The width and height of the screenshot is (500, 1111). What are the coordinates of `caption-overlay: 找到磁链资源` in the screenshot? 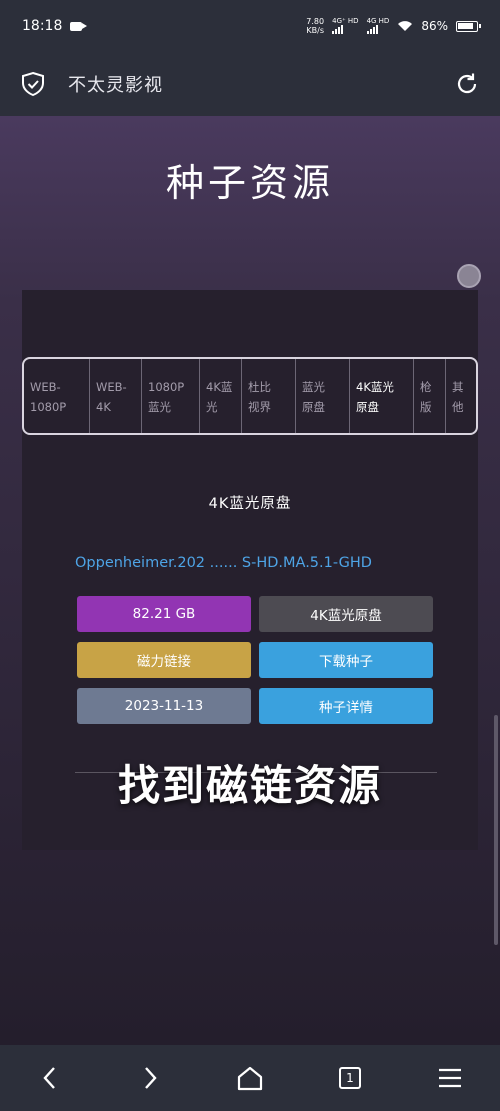 It's located at (249, 785).